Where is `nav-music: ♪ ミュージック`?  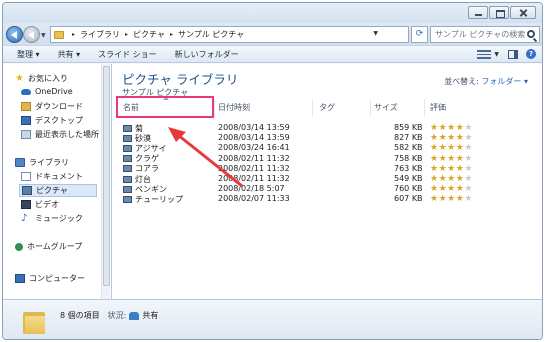 nav-music: ♪ ミュージック is located at coordinates (52, 218).